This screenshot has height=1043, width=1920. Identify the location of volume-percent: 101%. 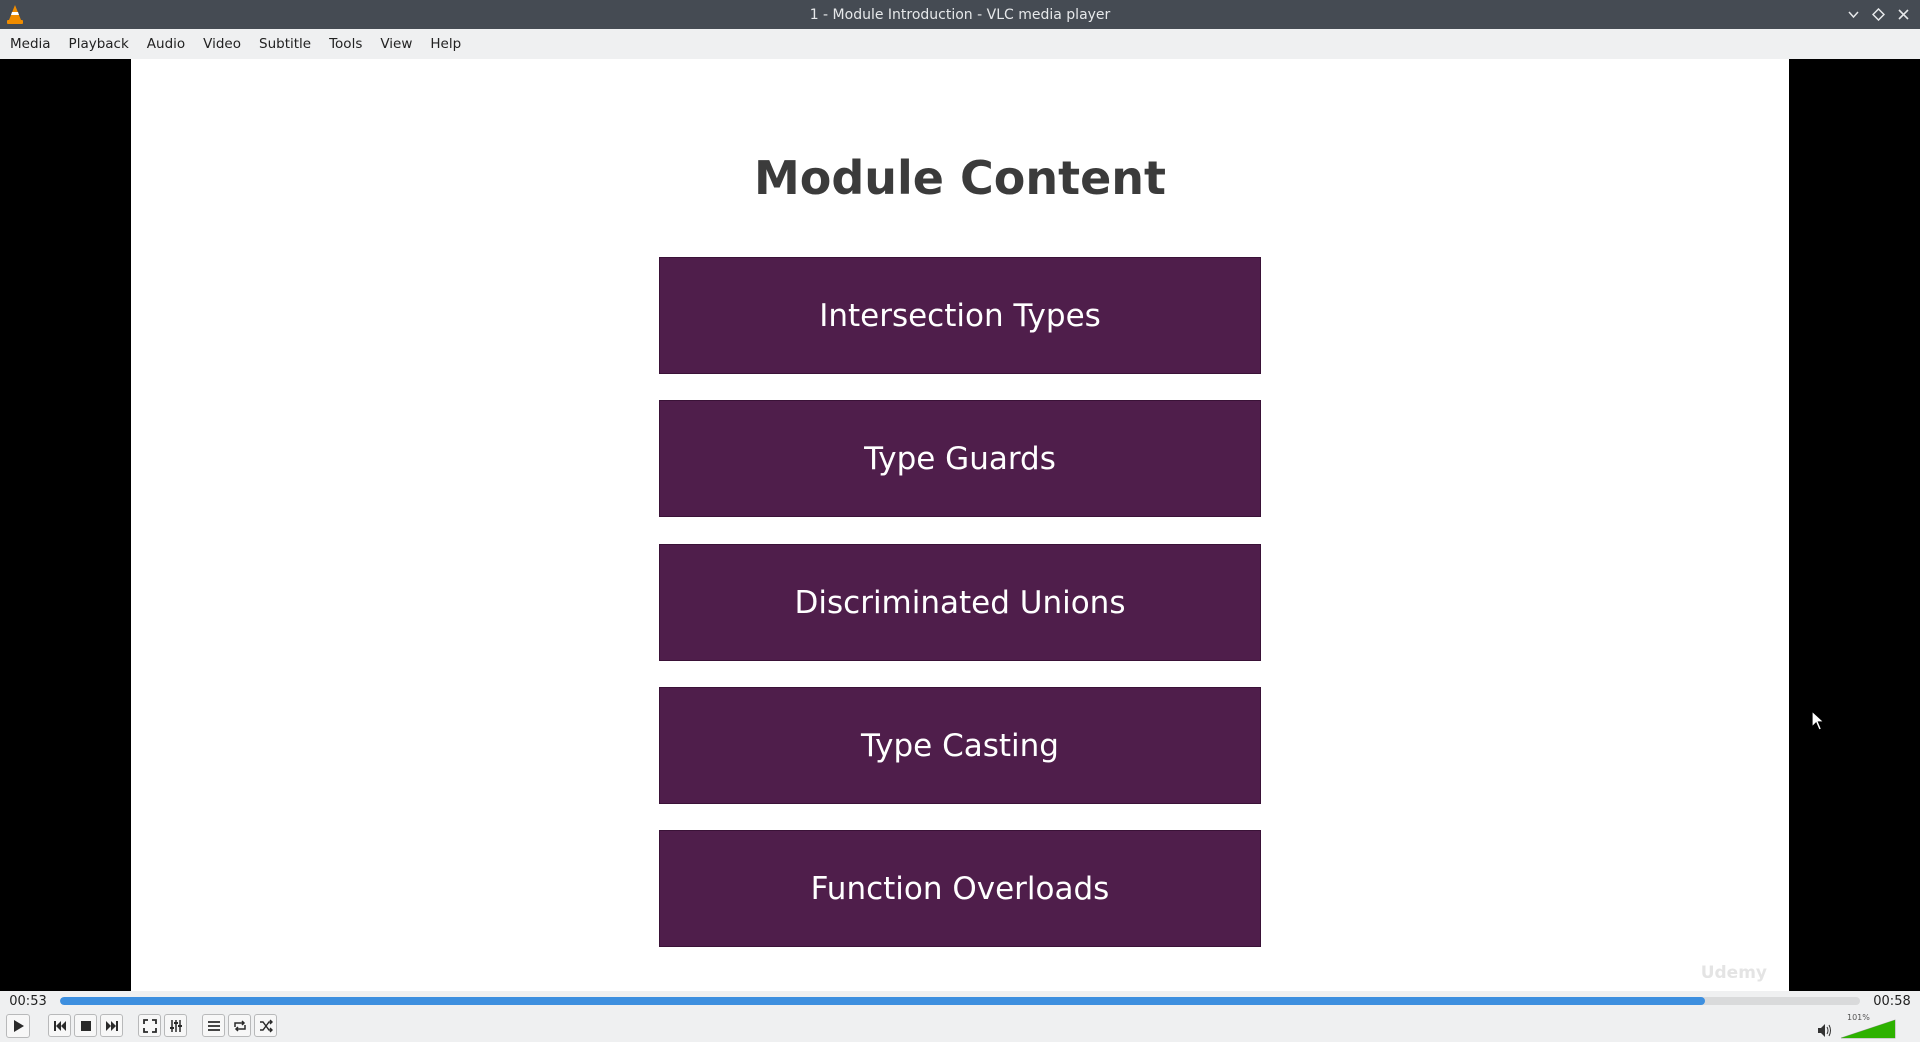
(1858, 1017).